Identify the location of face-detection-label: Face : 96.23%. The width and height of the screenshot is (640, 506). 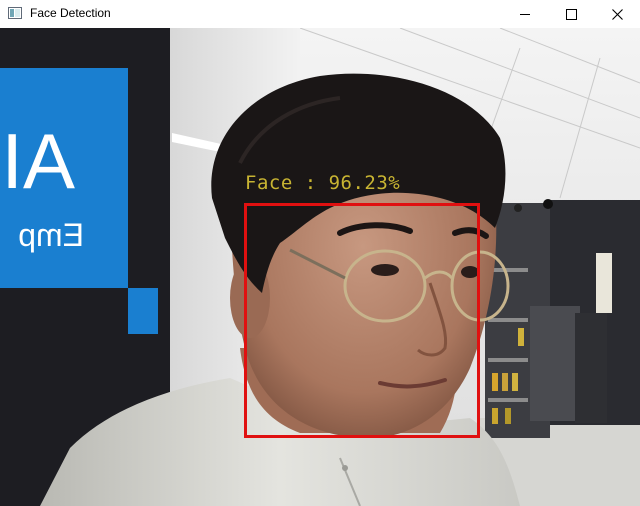
(323, 183).